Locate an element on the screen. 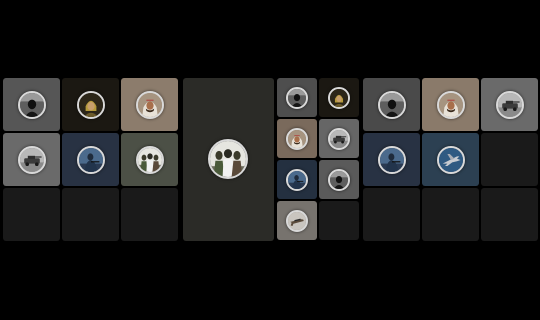  group-of-men-thumbnail is located at coordinates (149, 159).